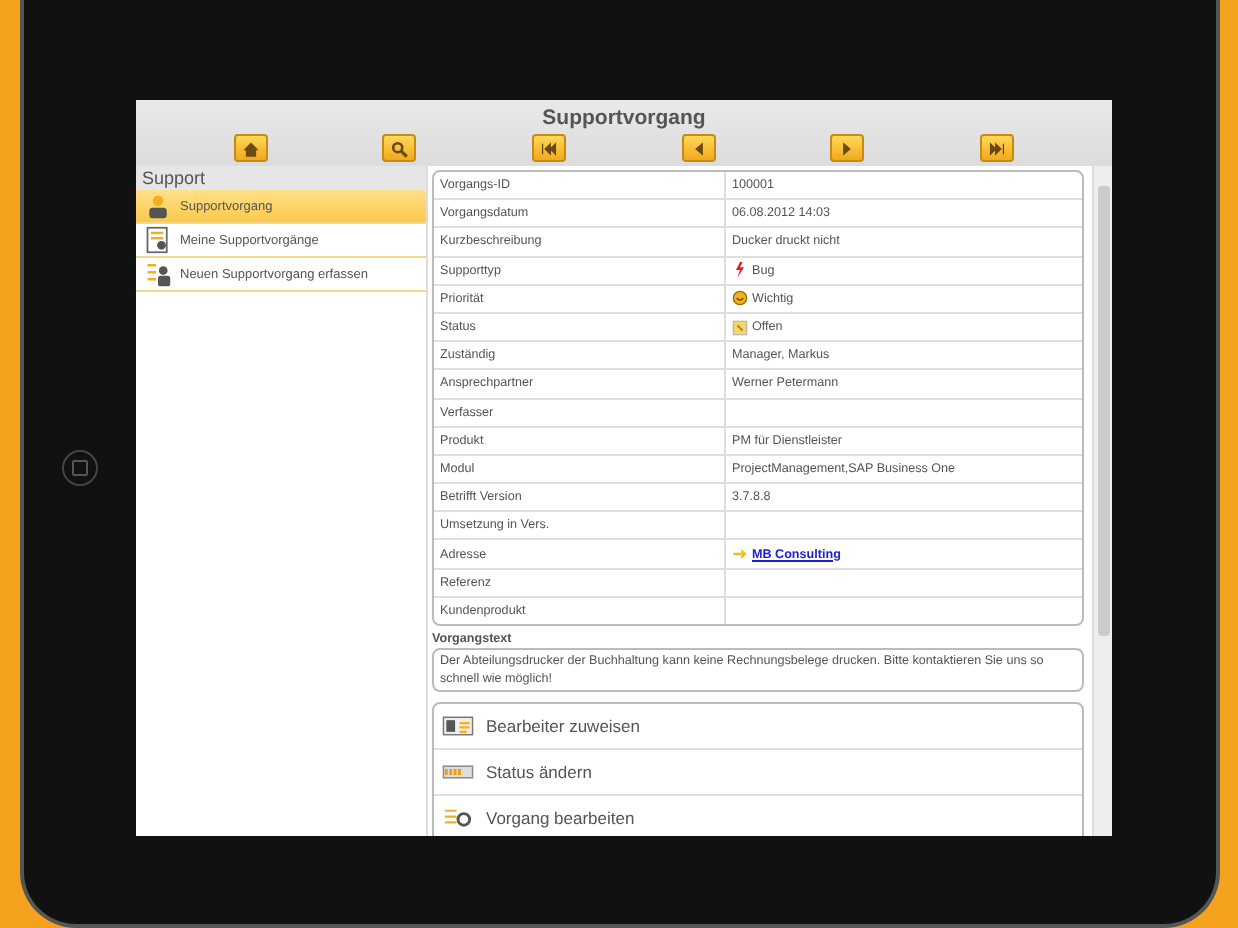  I want to click on scrollbar, so click(1102, 501).